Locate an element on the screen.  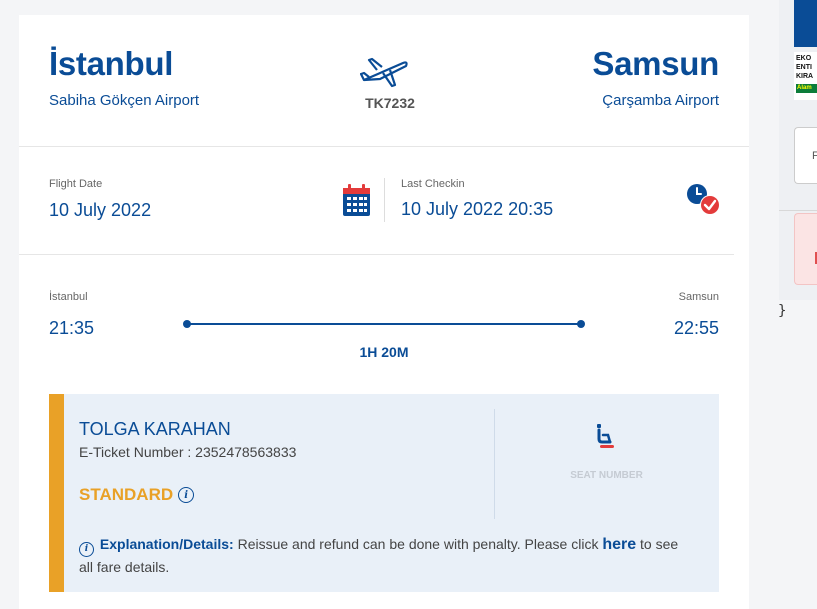
origin-city: İstanbul is located at coordinates (111, 63).